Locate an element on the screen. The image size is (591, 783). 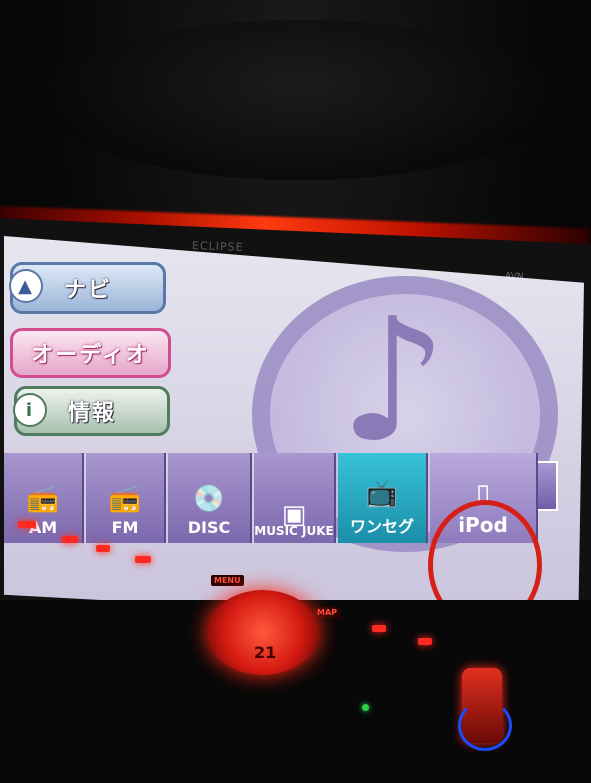
audio-button: オーディオ is located at coordinates (90, 353).